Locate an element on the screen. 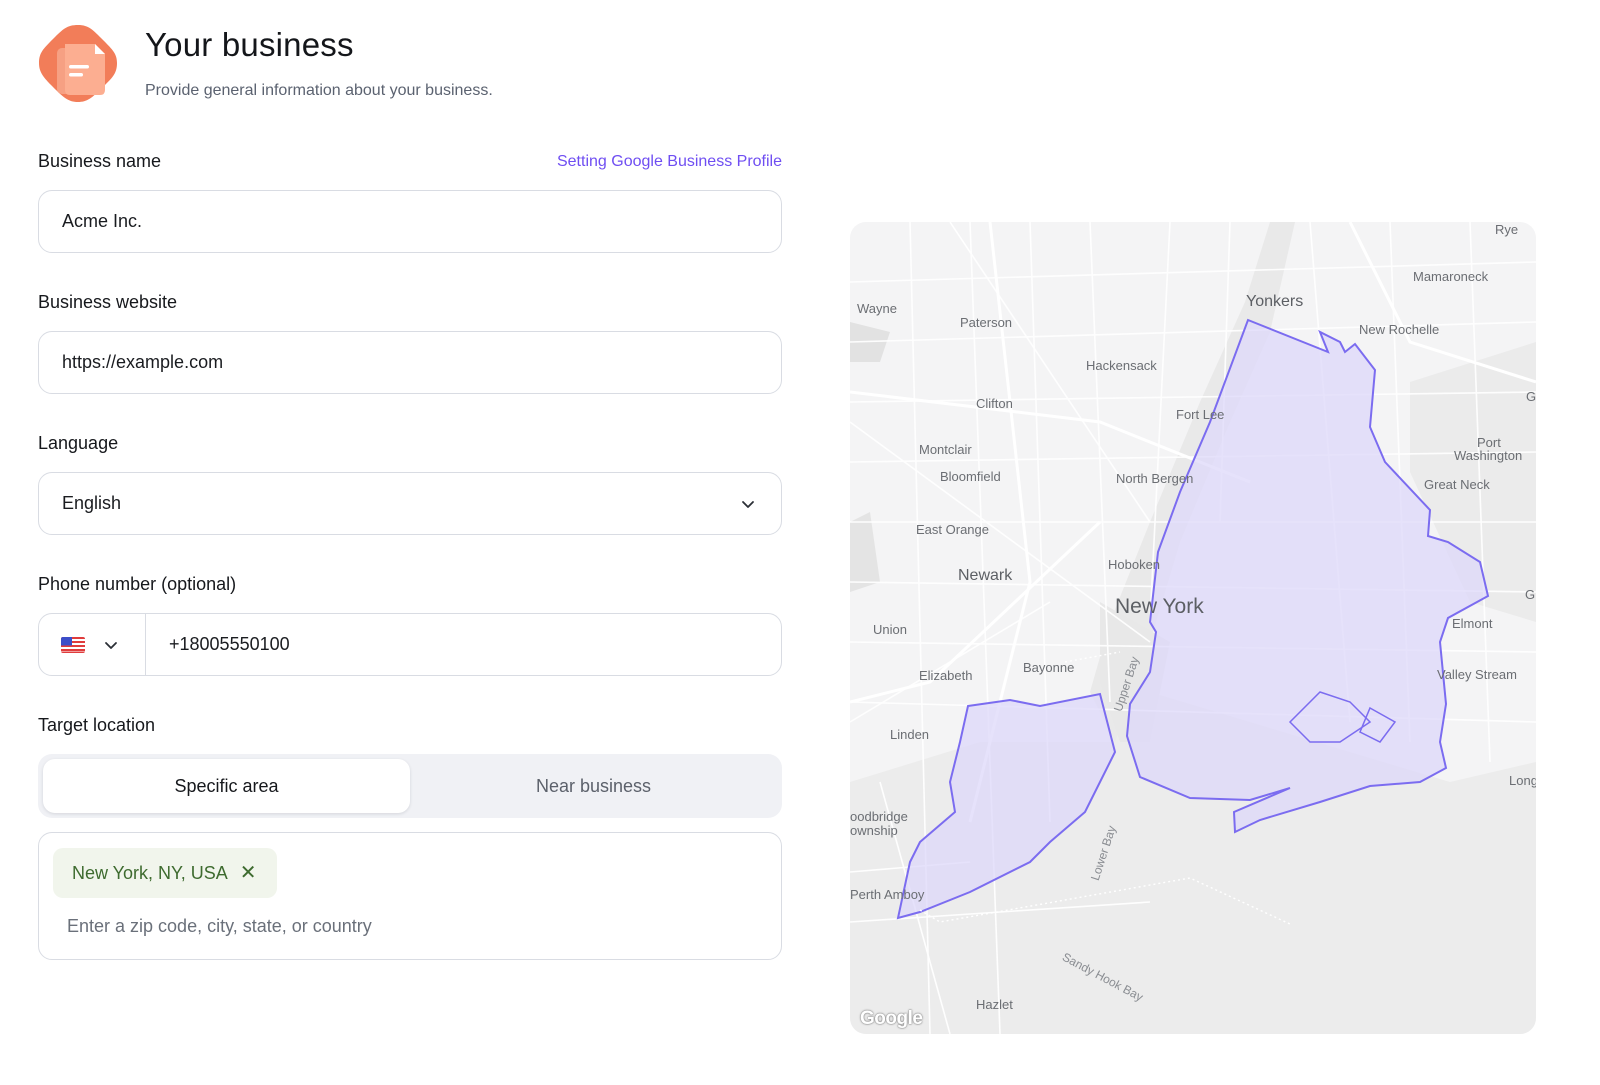  map-label: Fort Lee is located at coordinates (1200, 414).